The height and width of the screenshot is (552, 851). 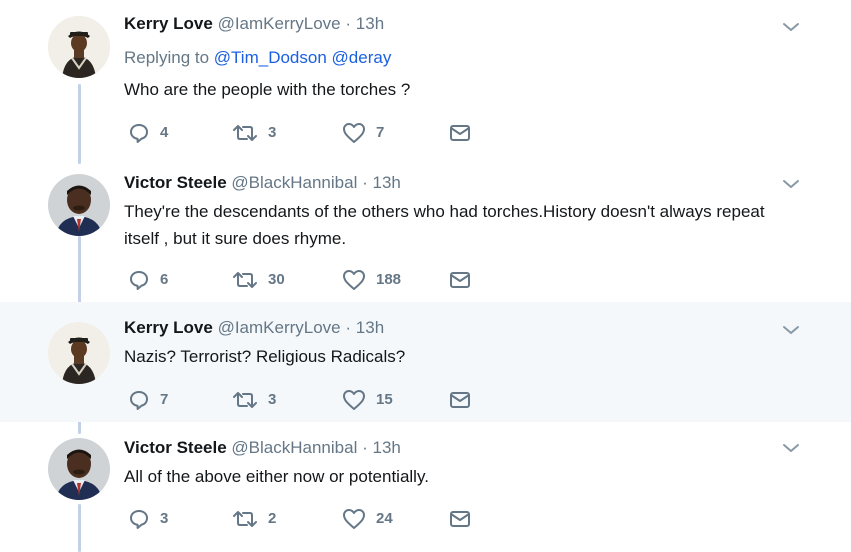 What do you see at coordinates (164, 132) in the screenshot?
I see `reply-count: 4` at bounding box center [164, 132].